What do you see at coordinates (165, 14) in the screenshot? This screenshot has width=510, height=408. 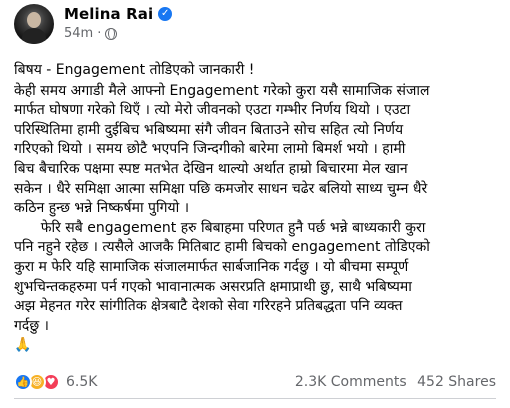 I see `verified-badge-icon: ✓` at bounding box center [165, 14].